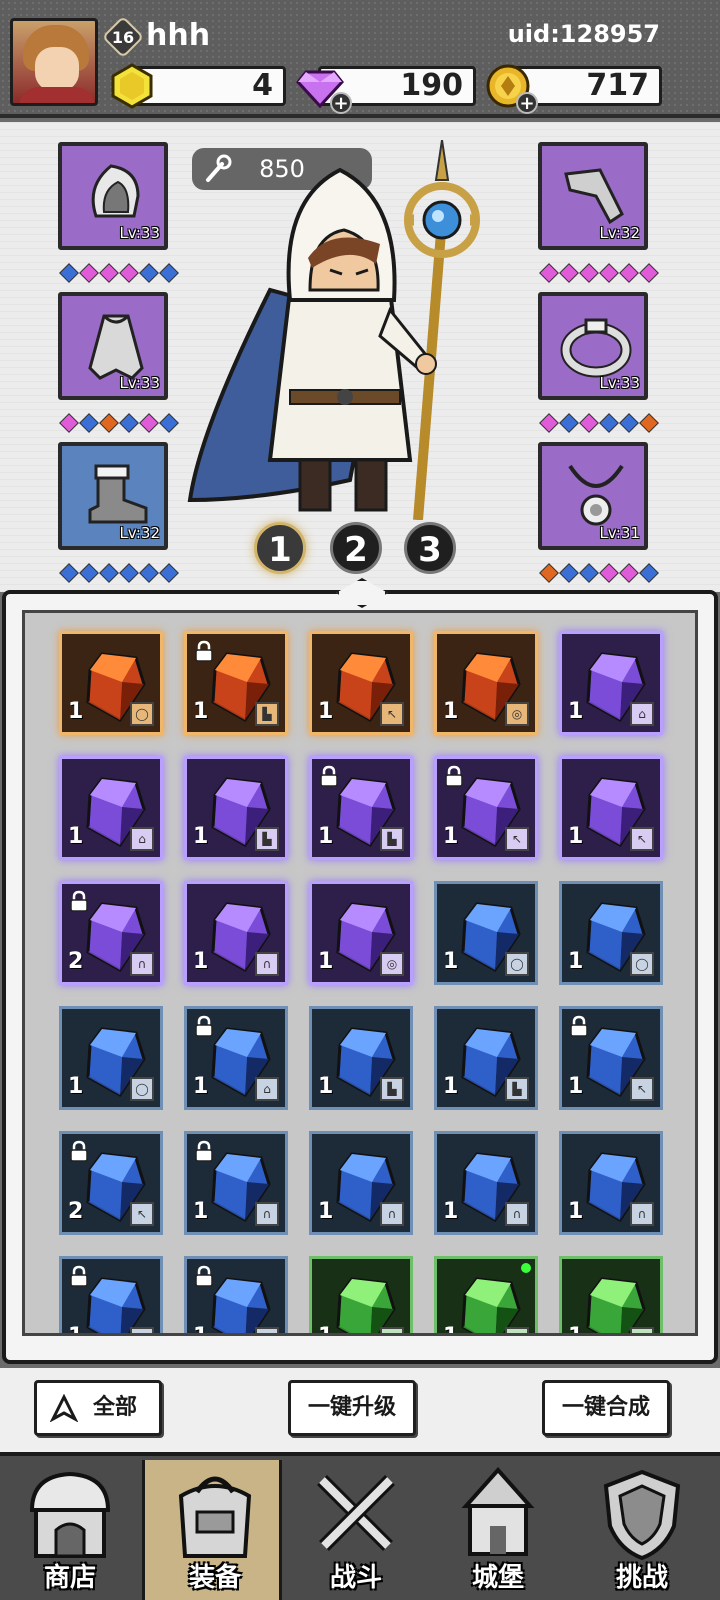  I want to click on castle-icon, so click(498, 1511).